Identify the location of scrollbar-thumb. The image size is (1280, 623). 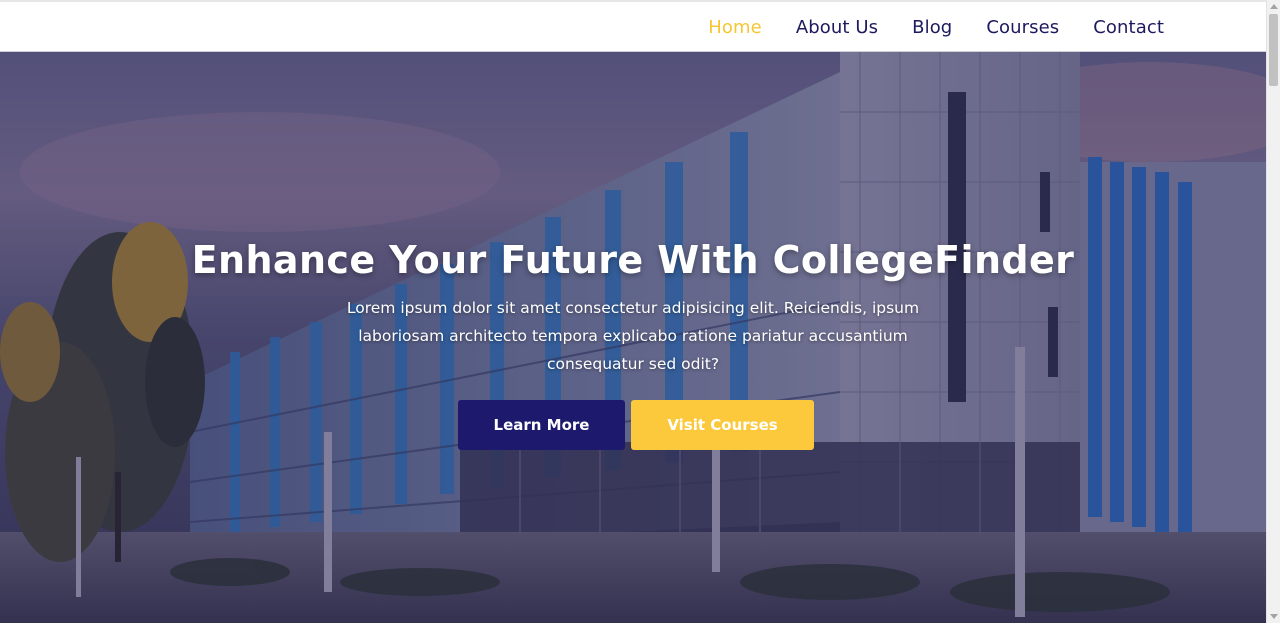
(1273, 50).